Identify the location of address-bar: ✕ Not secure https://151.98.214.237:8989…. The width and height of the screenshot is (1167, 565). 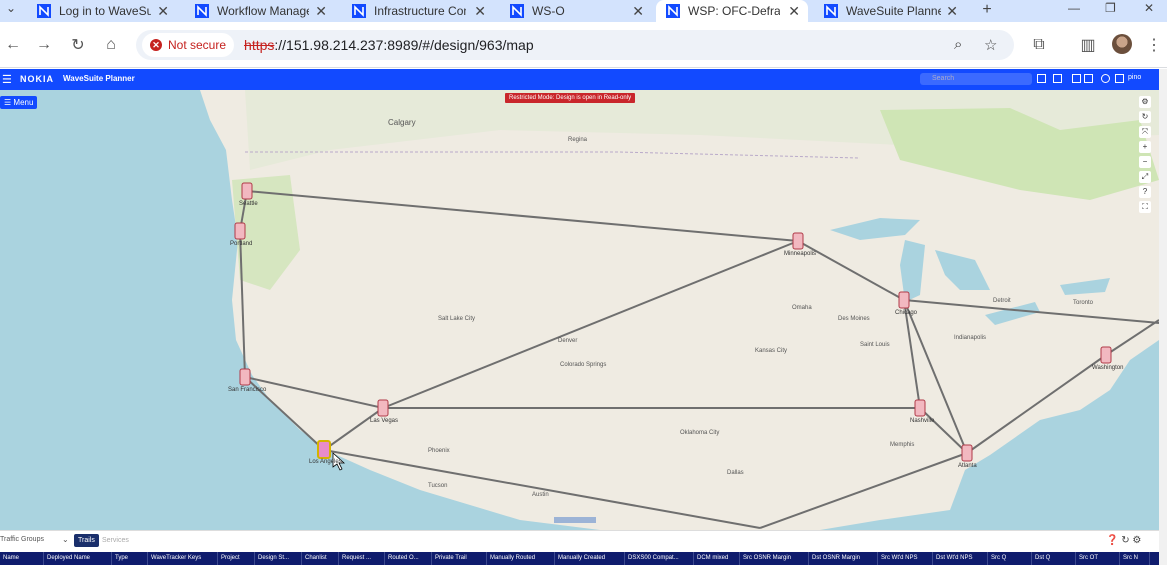
(575, 45).